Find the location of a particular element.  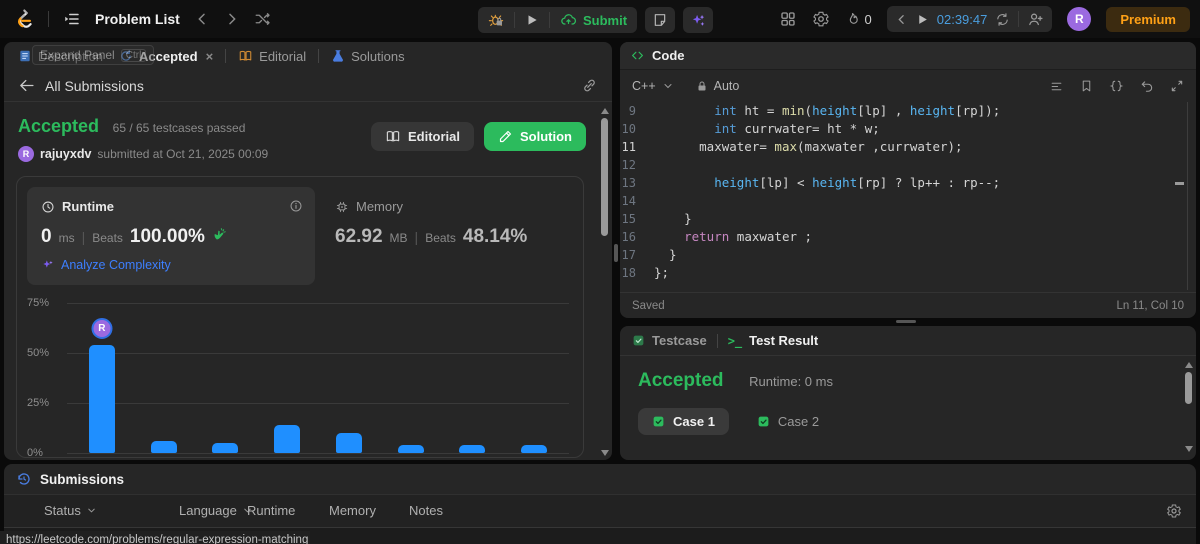

analyze-complexity-link: Analyze Complexity is located at coordinates (171, 265).